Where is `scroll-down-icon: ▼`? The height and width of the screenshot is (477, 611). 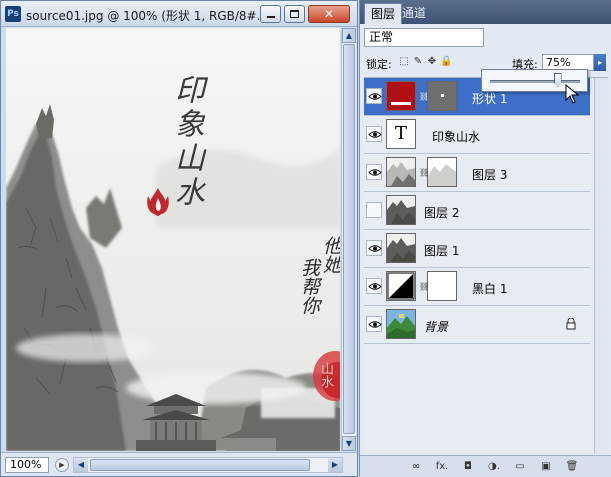
scroll-down-icon: ▼ is located at coordinates (349, 443).